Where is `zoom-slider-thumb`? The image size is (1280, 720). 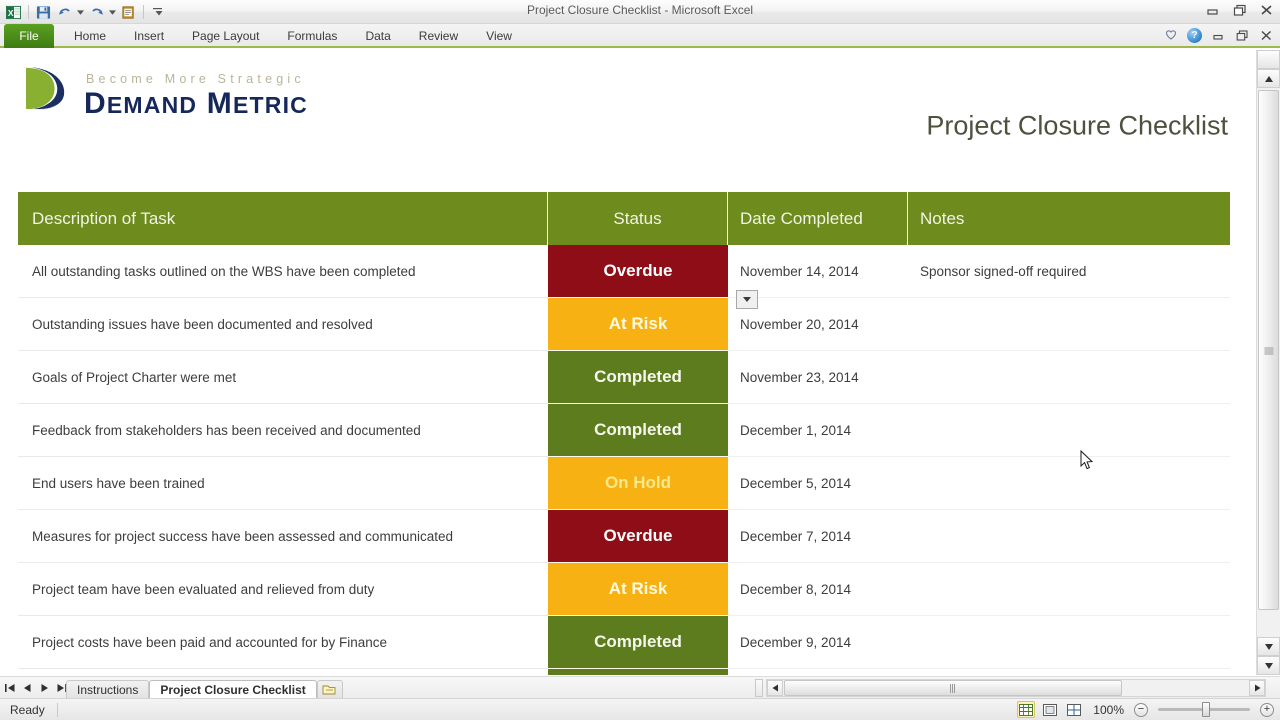 zoom-slider-thumb is located at coordinates (1206, 709).